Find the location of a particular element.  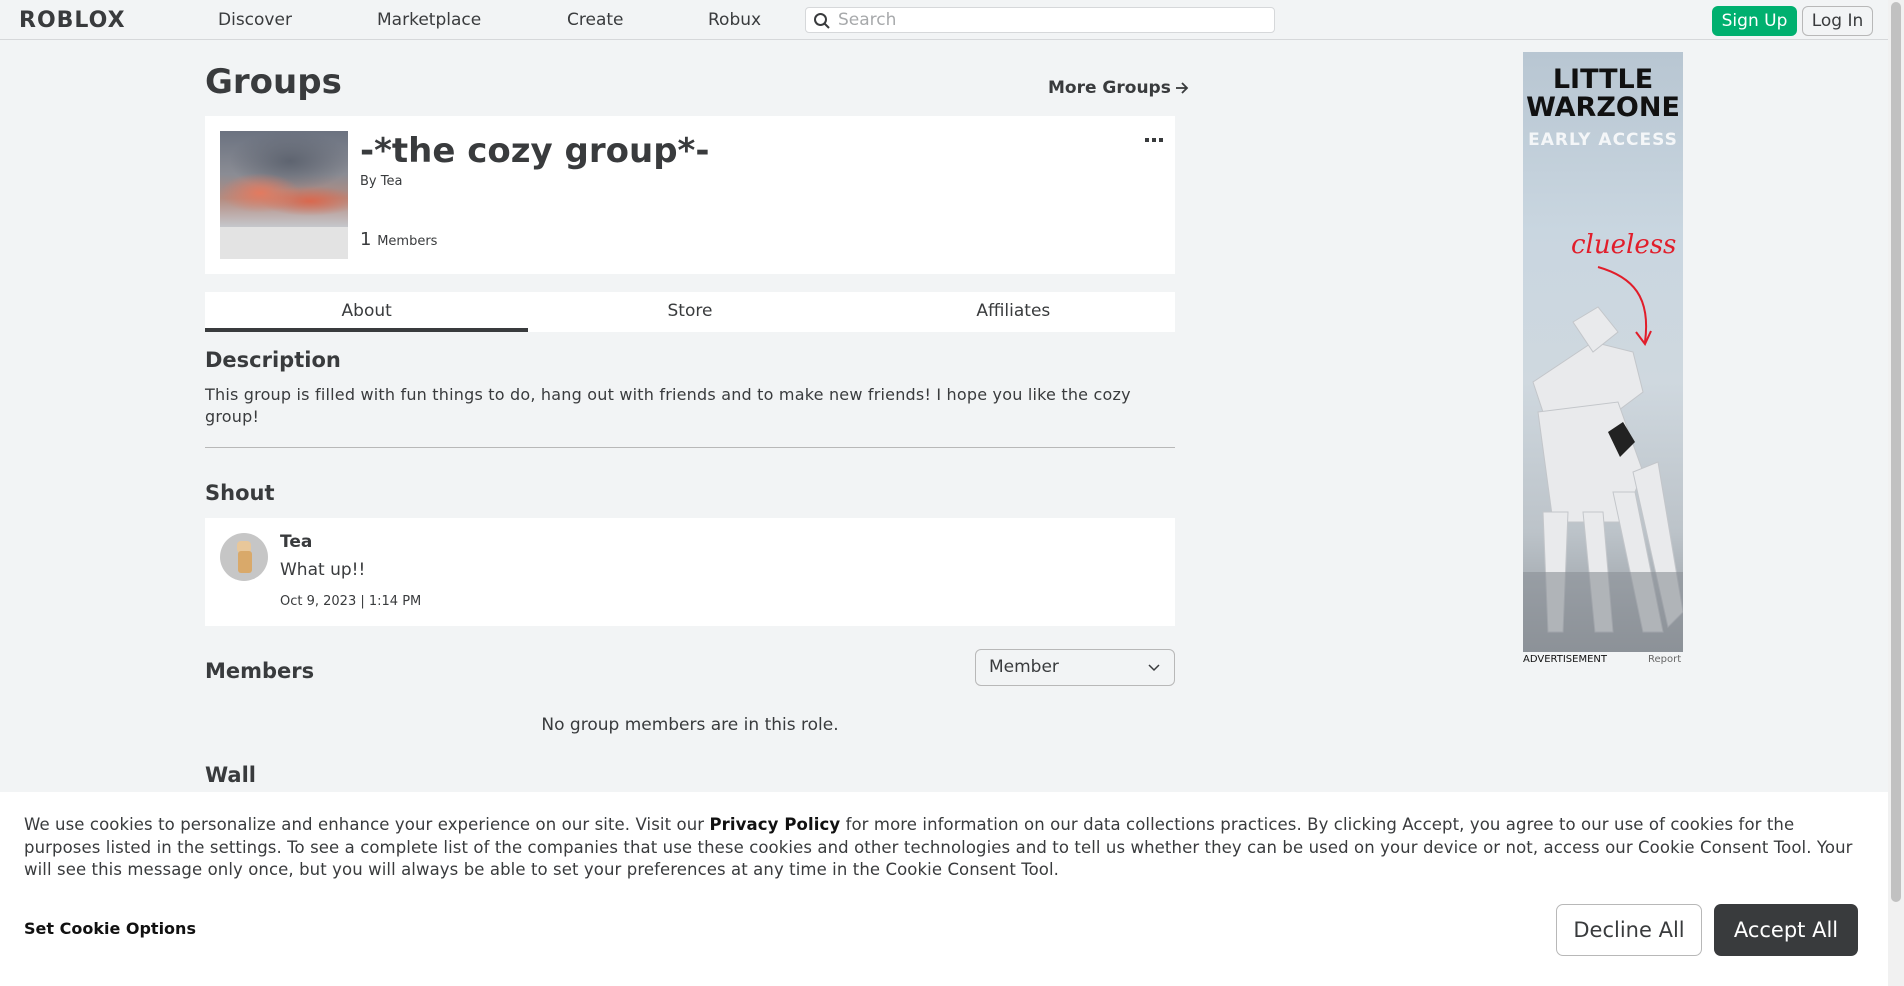

advertisement-banner: LITTLE WARZONE EARLY ACCESS clueless is located at coordinates (1603, 352).